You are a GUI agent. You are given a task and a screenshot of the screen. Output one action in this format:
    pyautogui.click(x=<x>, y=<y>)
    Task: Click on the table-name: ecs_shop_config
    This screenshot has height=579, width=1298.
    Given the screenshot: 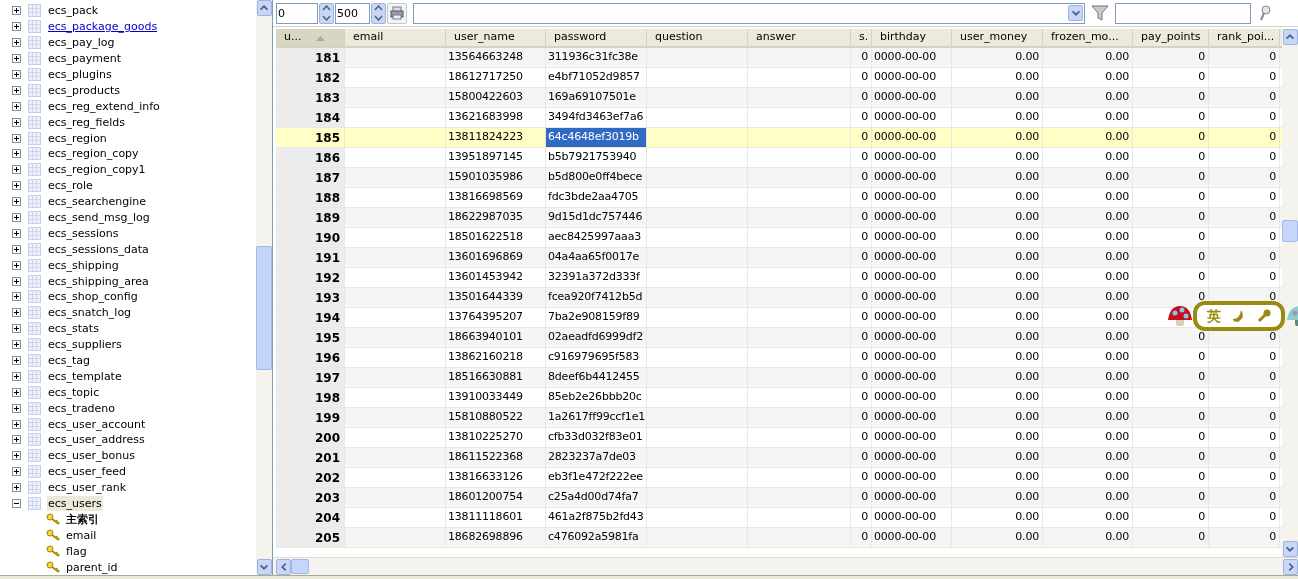 What is the action you would take?
    pyautogui.click(x=93, y=297)
    